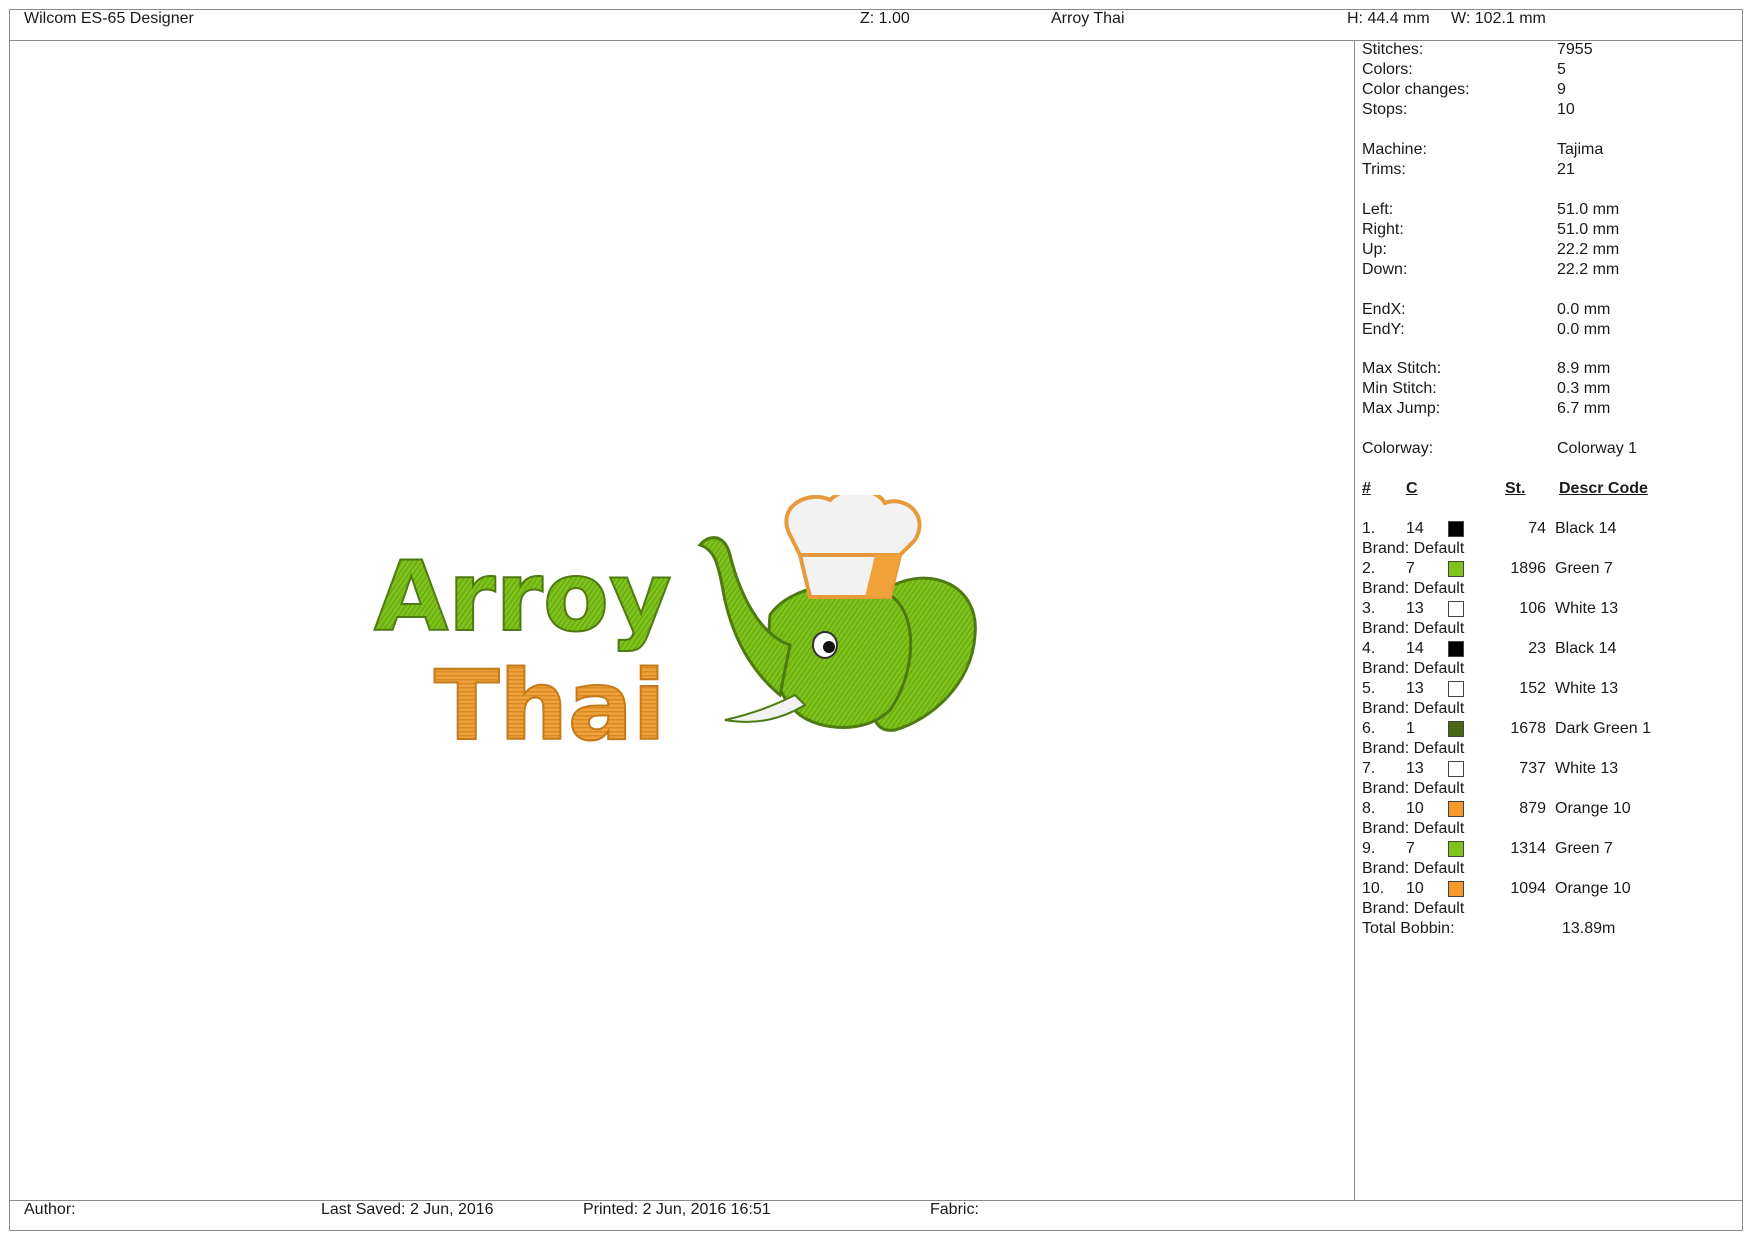 The width and height of the screenshot is (1754, 1240). Describe the element at coordinates (1464, 69) in the screenshot. I see `stat-row: Colors: 5` at that location.